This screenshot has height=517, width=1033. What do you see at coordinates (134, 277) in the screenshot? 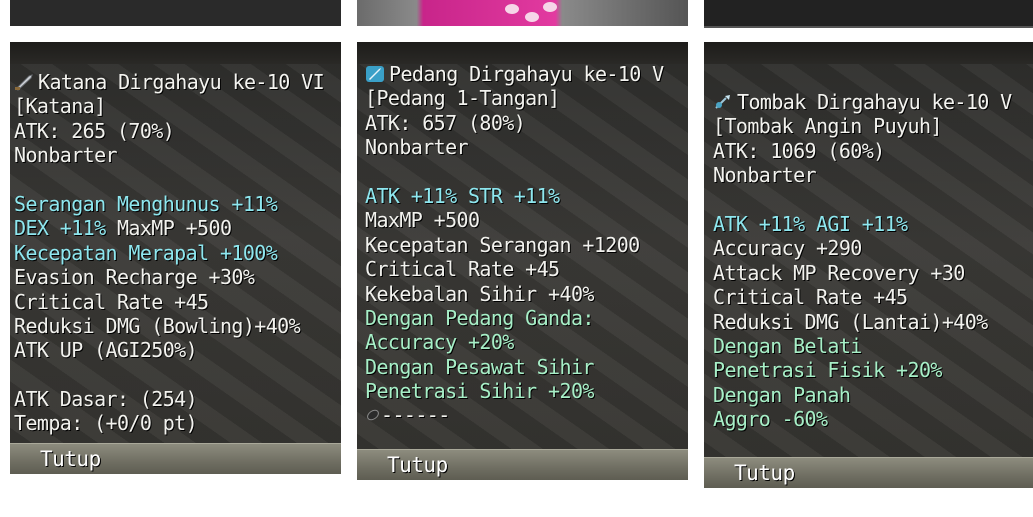
I see `stat-text: Evasion Recharge +30%` at bounding box center [134, 277].